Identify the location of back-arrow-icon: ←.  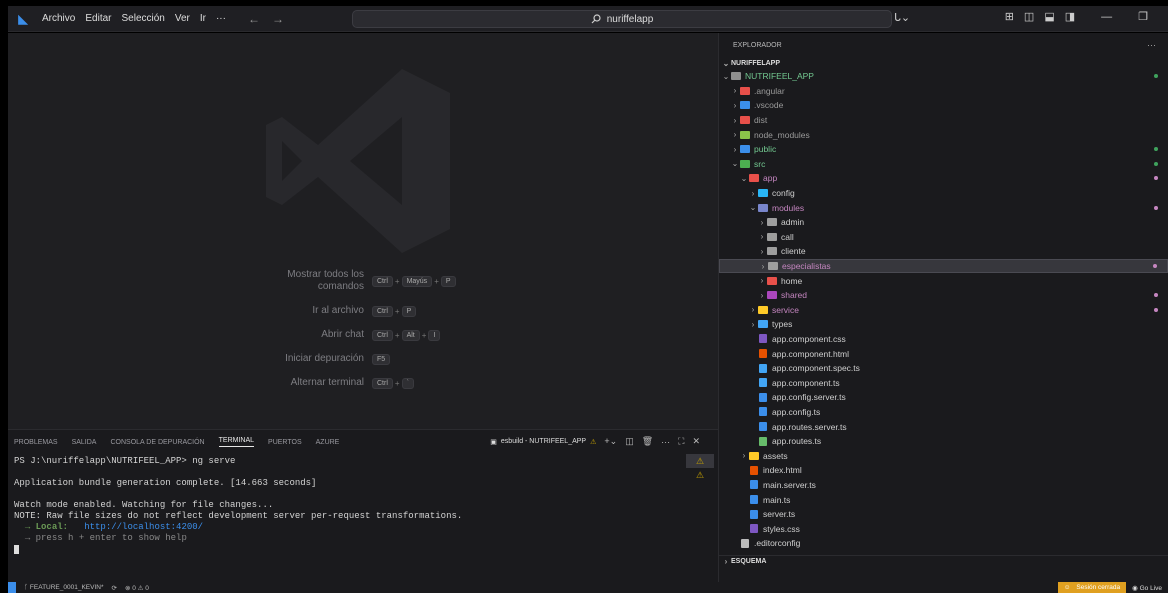
(254, 19).